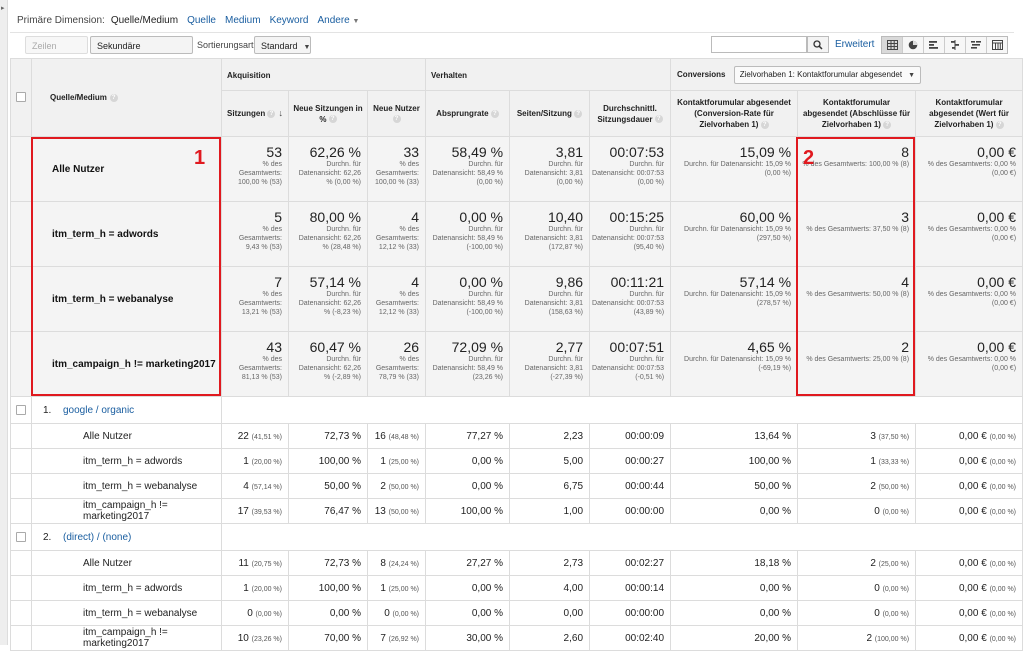  I want to click on column-header: Durchschnittl. Sitzungsdauer ?, so click(630, 113).